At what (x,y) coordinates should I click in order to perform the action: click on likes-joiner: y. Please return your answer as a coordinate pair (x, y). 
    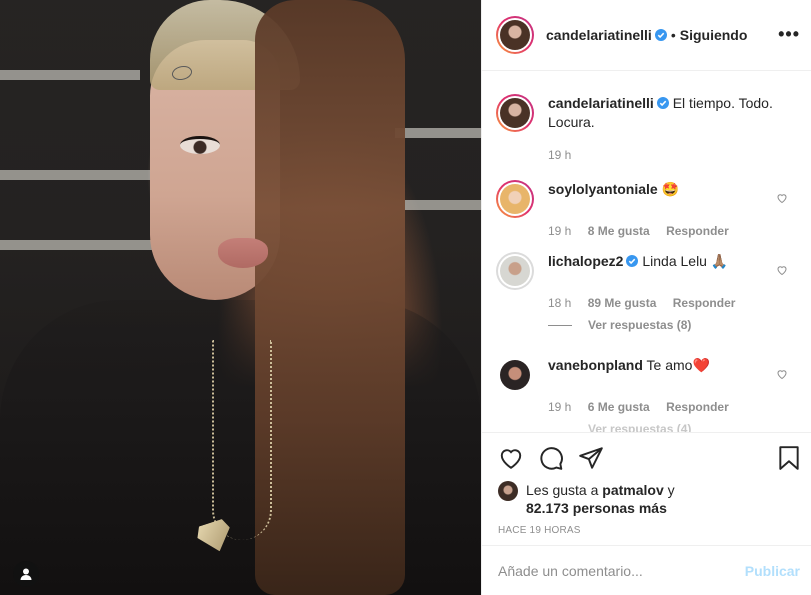
    Looking at the image, I should click on (671, 490).